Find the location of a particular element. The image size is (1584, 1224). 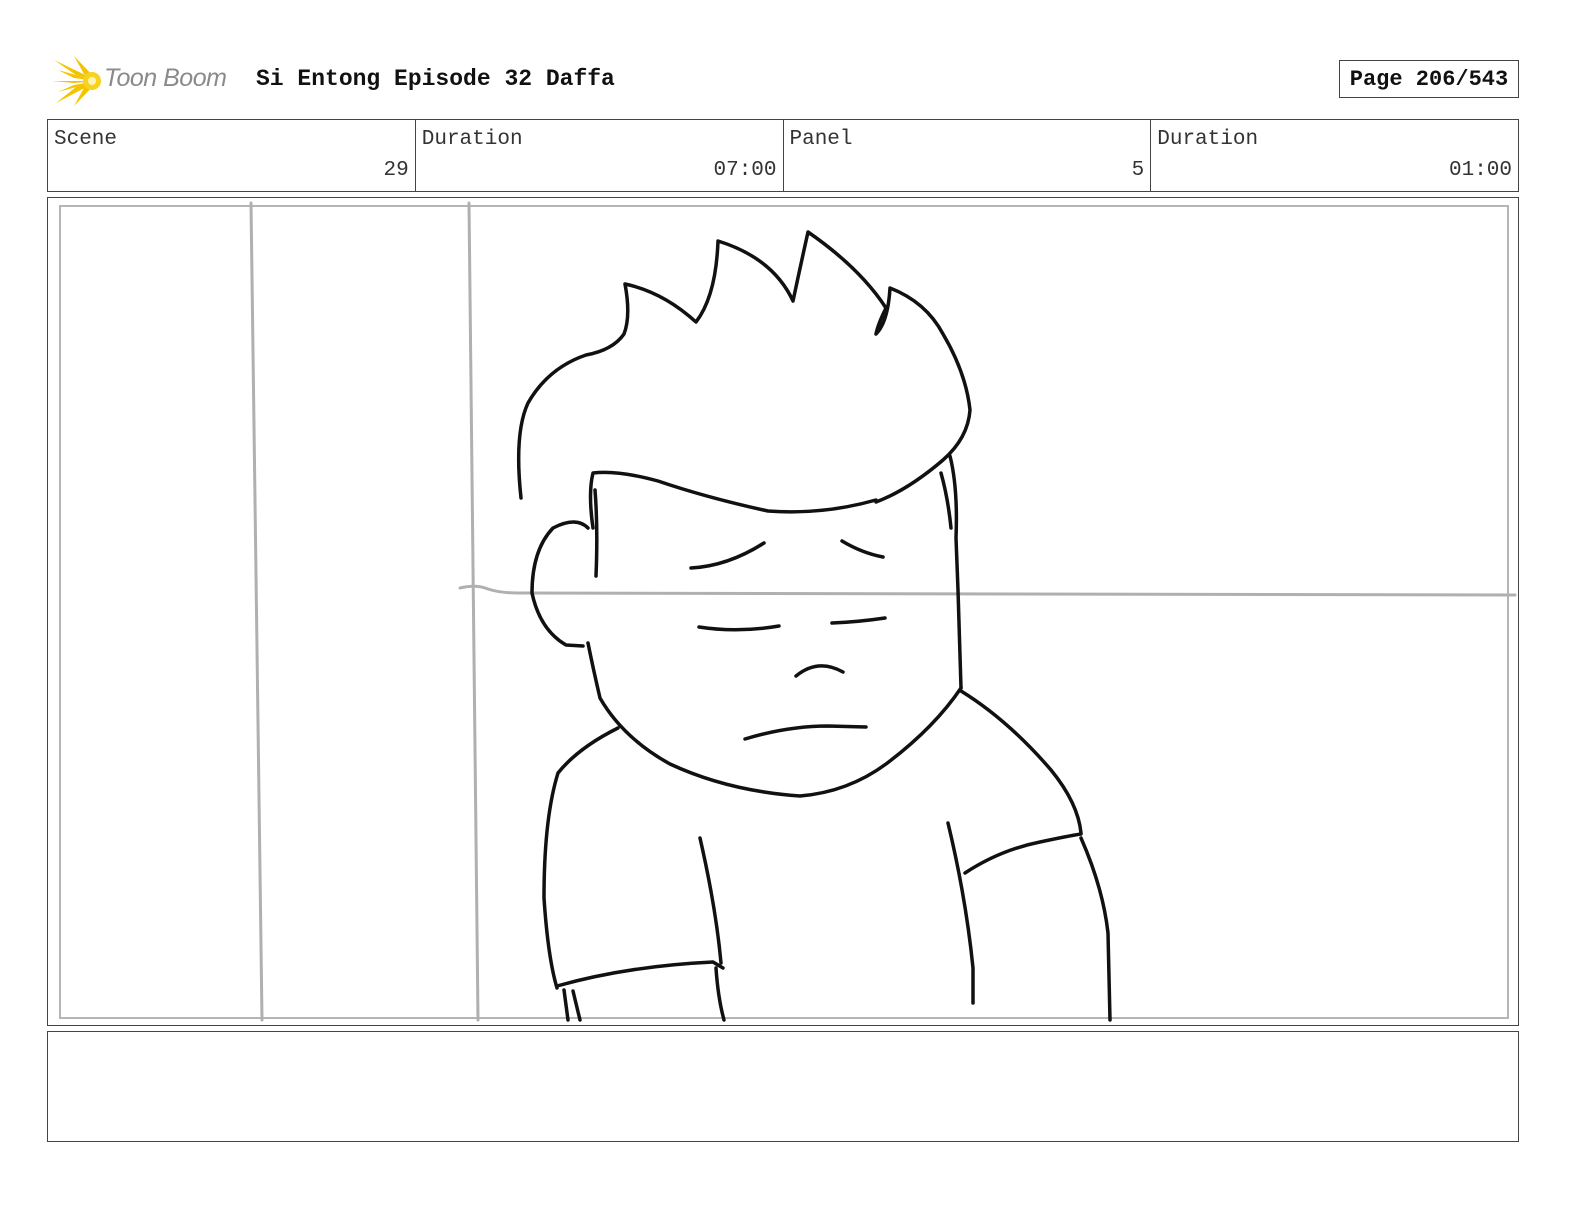

panel-duration-value: 01:00 is located at coordinates (1480, 170).